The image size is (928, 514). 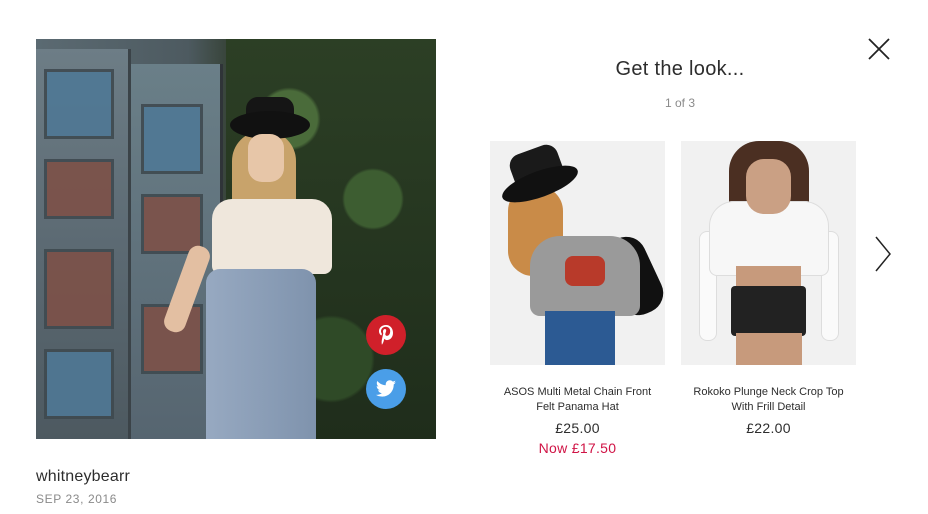 I want to click on photo-door-left, so click(x=83, y=244).